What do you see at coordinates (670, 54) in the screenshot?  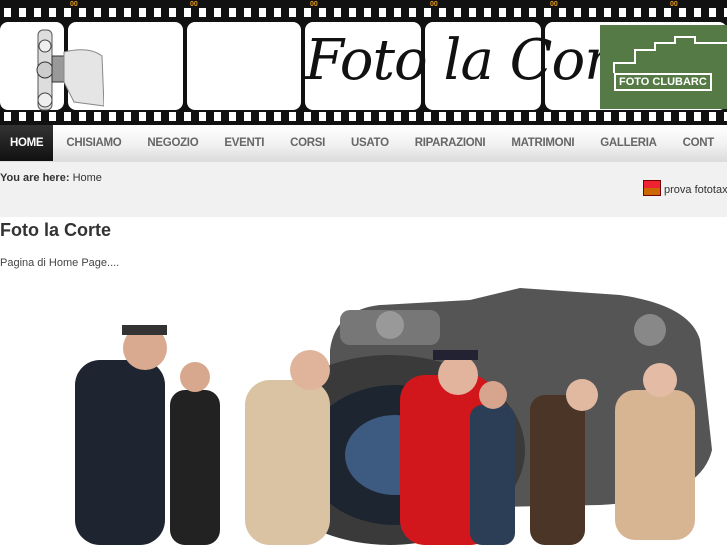 I see `castle-outline-icon` at bounding box center [670, 54].